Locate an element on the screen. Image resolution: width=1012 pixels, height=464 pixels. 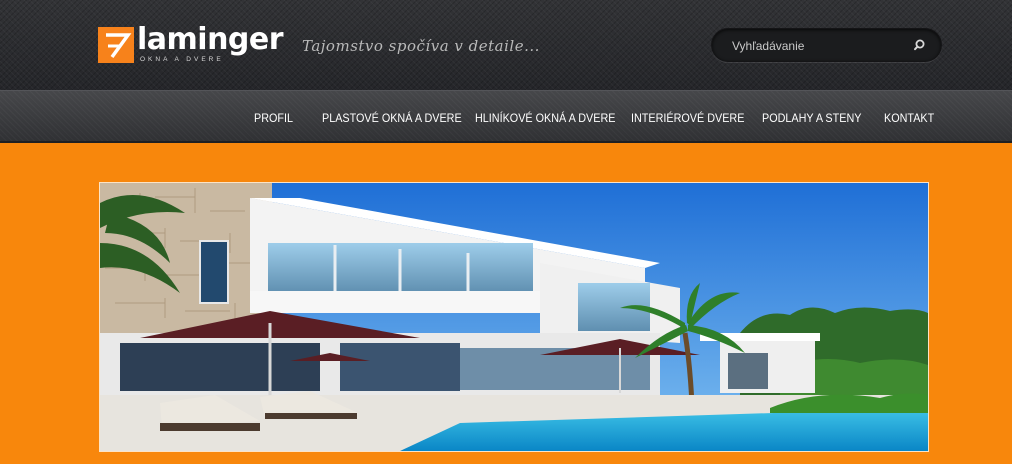
logo-subtitle: OKNA A DVERE is located at coordinates (182, 59).